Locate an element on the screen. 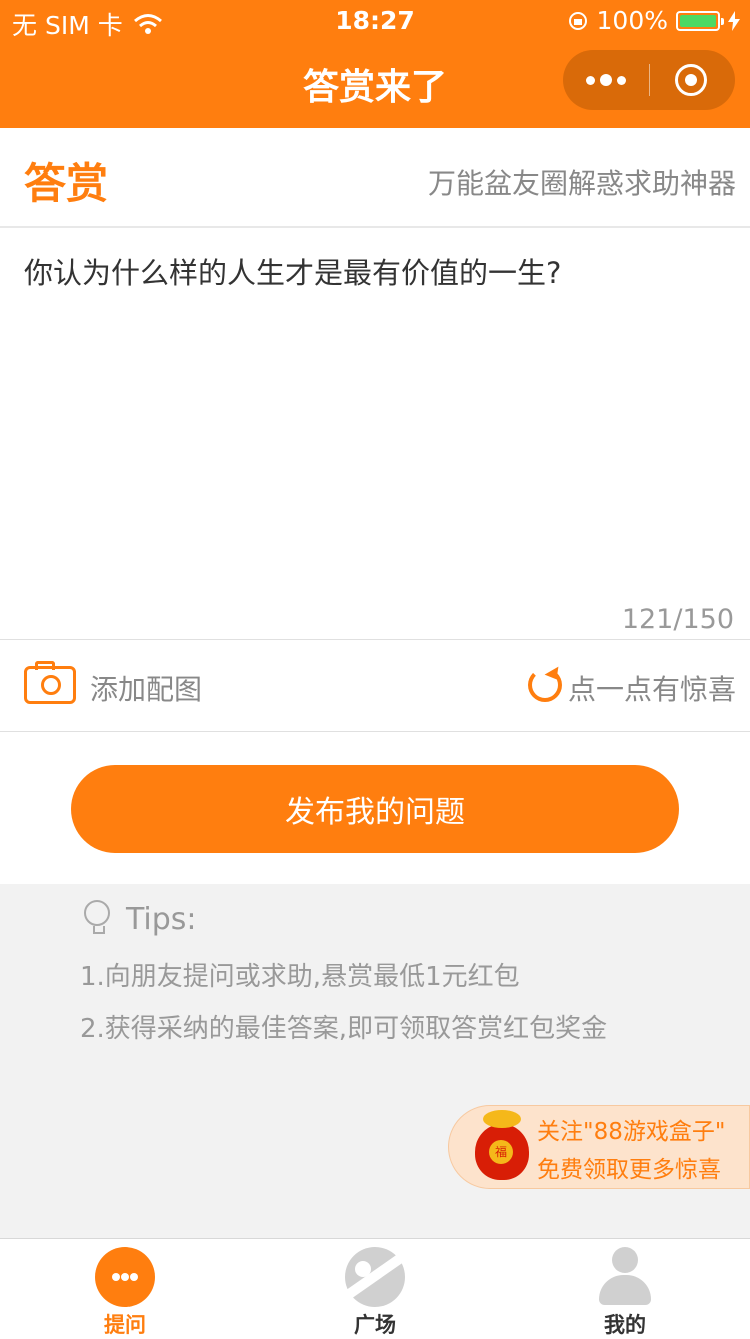 This screenshot has height=1339, width=750. user-body is located at coordinates (625, 1290).